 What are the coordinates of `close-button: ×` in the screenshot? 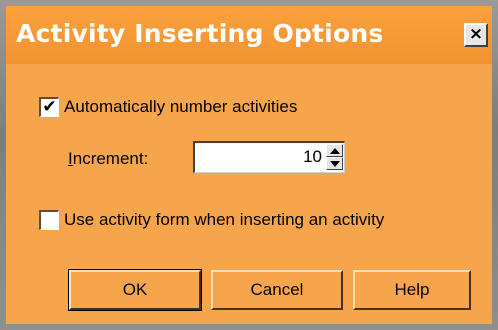 It's located at (476, 35).